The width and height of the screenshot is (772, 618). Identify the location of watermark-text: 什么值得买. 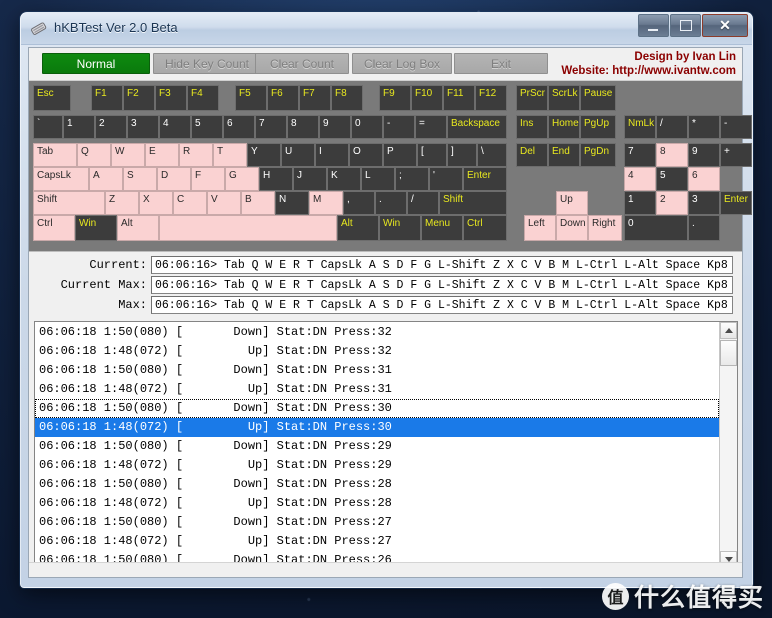
(698, 597).